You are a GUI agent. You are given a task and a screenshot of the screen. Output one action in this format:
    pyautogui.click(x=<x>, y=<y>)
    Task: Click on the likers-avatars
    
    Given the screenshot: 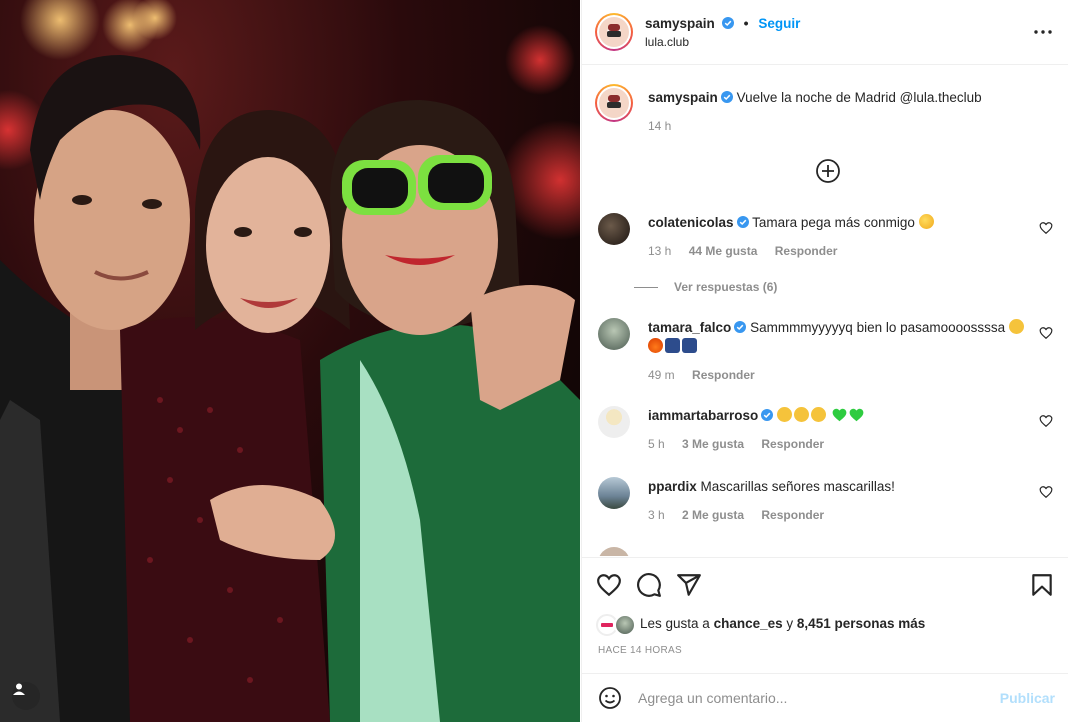 What is the action you would take?
    pyautogui.click(x=616, y=625)
    